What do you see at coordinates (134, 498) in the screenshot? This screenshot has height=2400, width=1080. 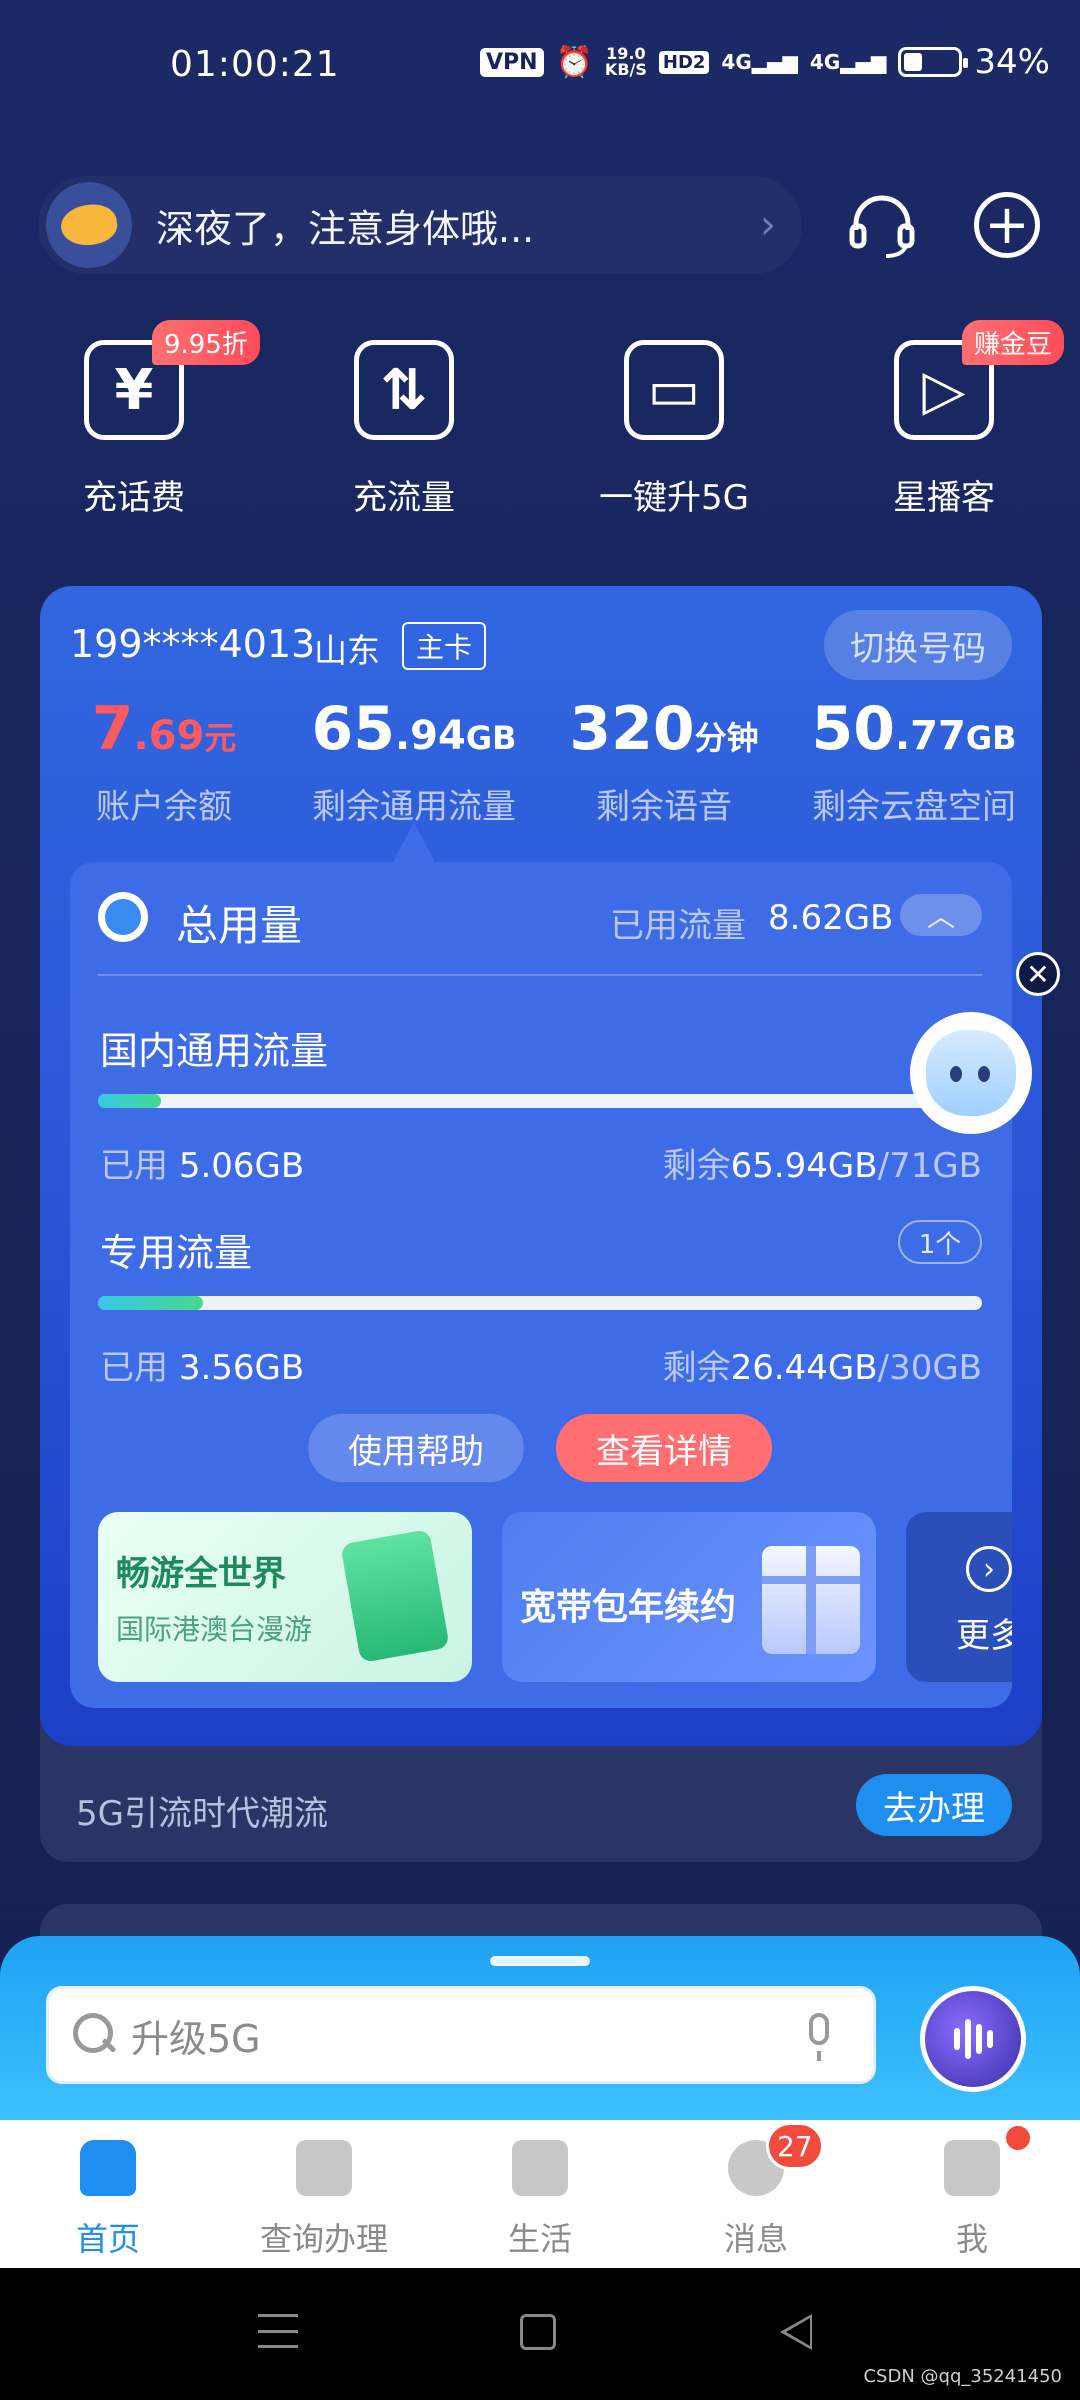 I see `quick-action-label: 充话费` at bounding box center [134, 498].